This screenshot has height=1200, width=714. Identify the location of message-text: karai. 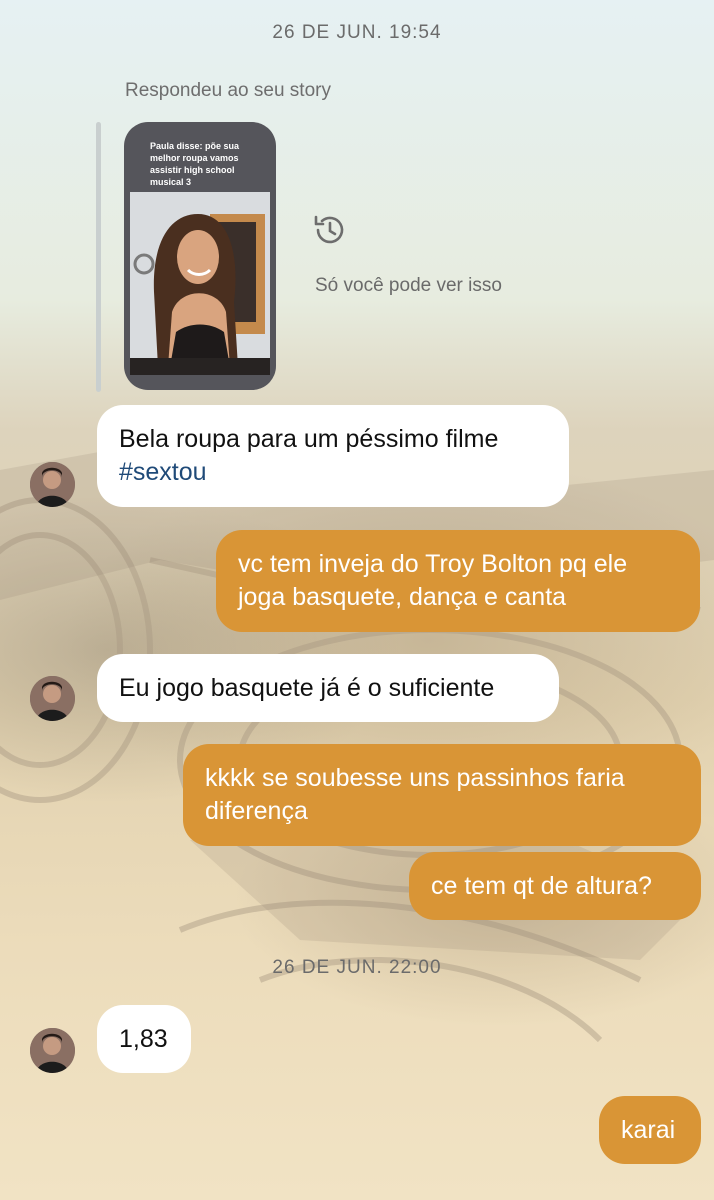
(648, 1130).